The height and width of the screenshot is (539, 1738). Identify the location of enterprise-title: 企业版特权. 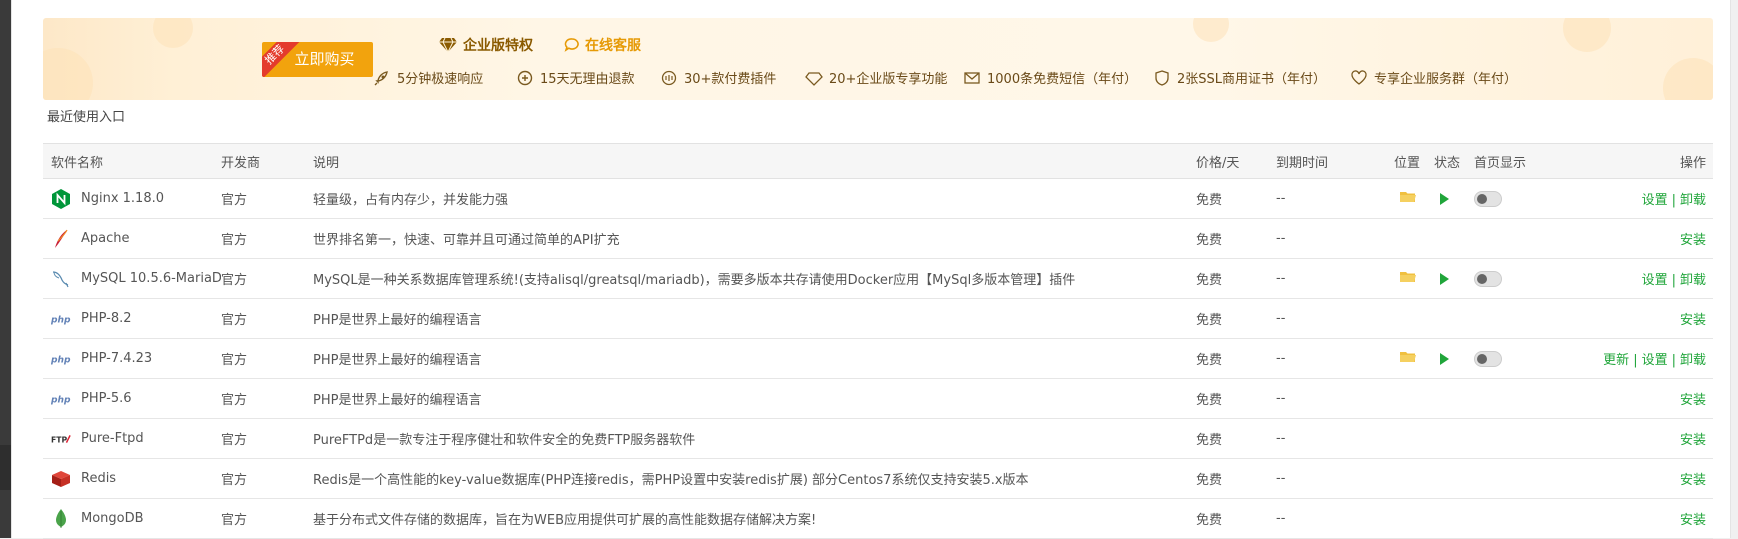
(486, 45).